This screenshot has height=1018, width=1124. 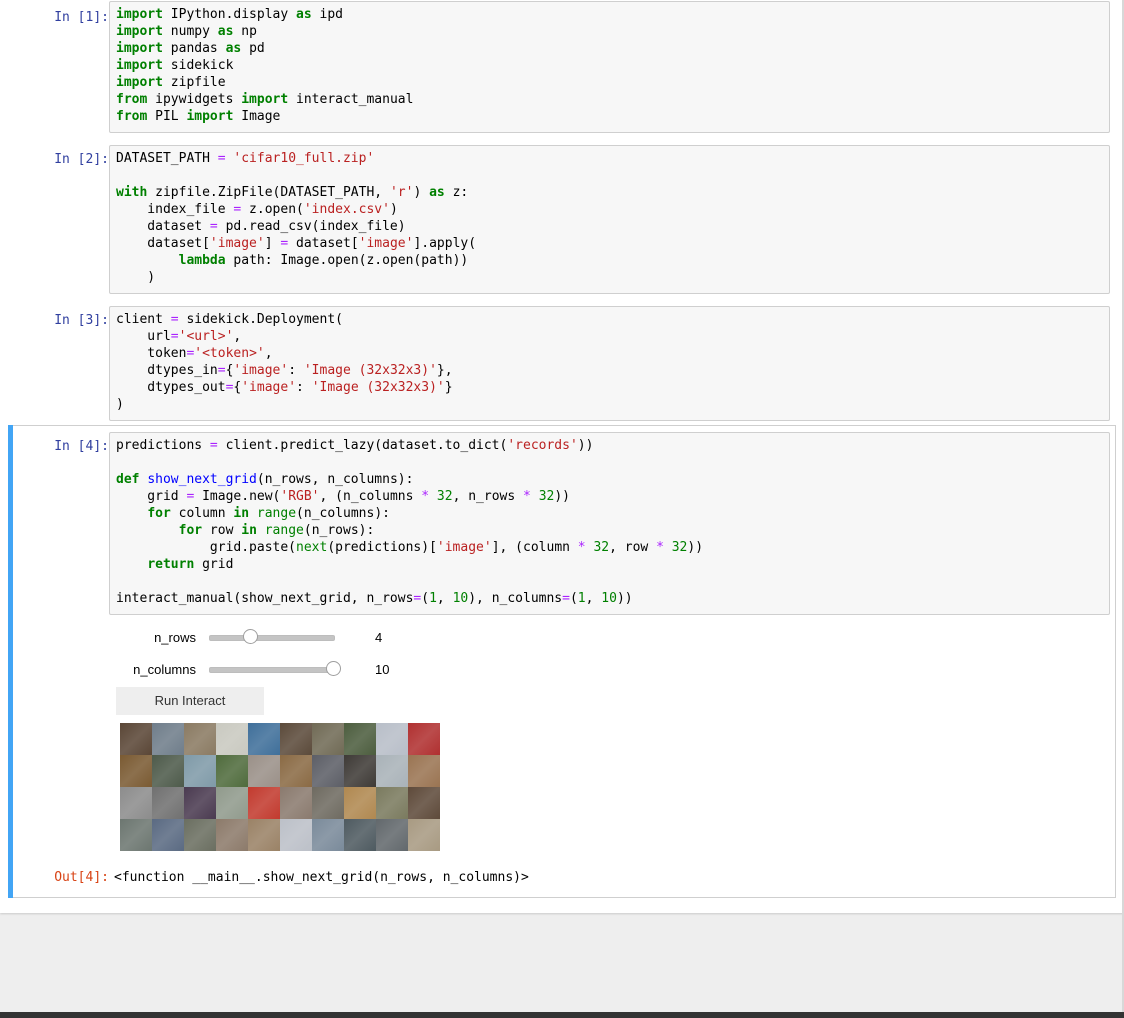 I want to click on taskbar, so click(x=562, y=1015).